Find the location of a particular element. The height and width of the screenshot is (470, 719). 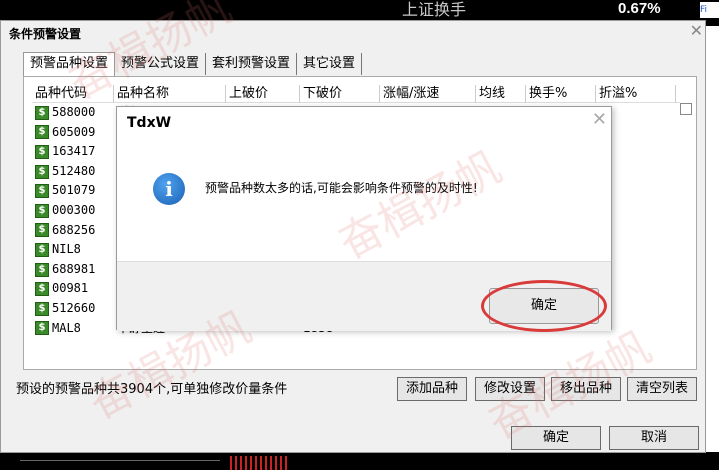

cell-code-text: 512480 is located at coordinates (74, 170).